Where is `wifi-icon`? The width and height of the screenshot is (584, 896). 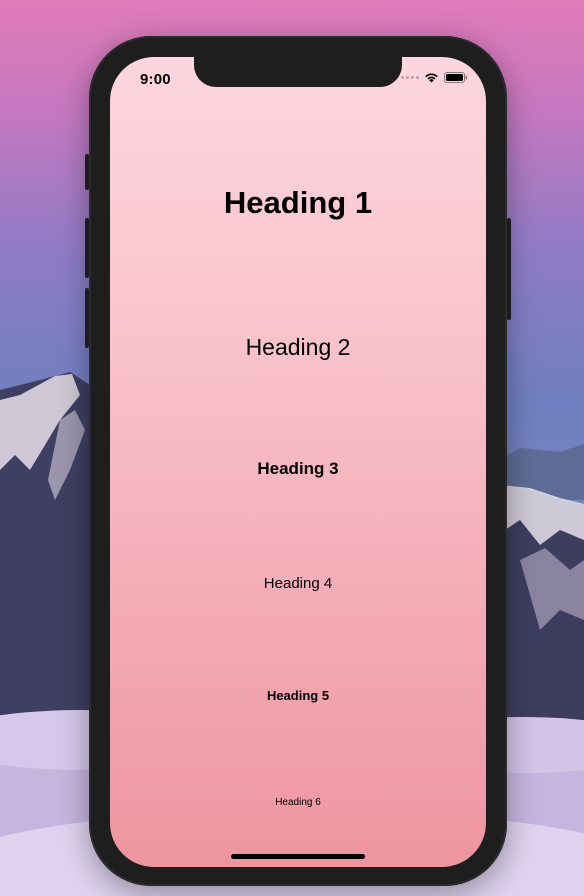 wifi-icon is located at coordinates (431, 78).